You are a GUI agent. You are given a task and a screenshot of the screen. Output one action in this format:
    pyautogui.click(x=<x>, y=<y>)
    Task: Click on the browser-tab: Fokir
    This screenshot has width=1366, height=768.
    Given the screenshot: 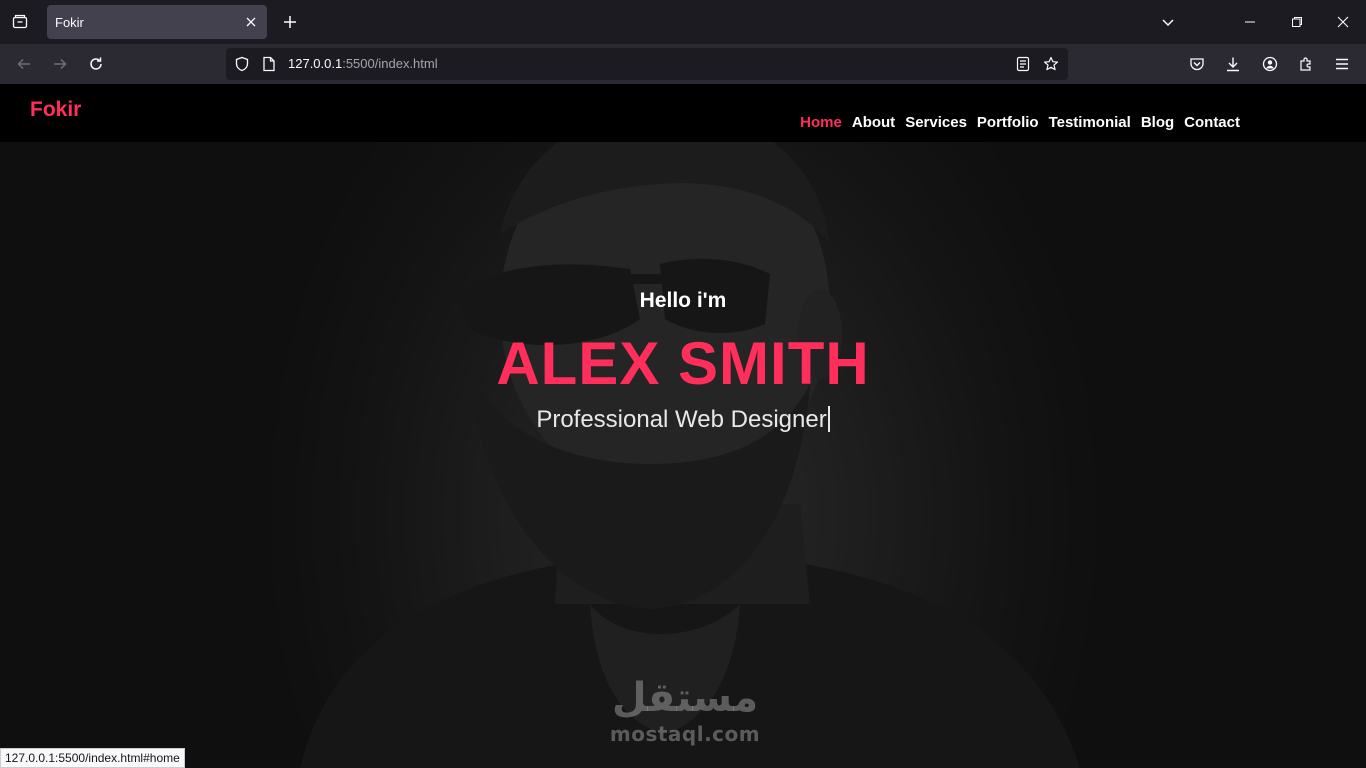 What is the action you would take?
    pyautogui.click(x=157, y=22)
    